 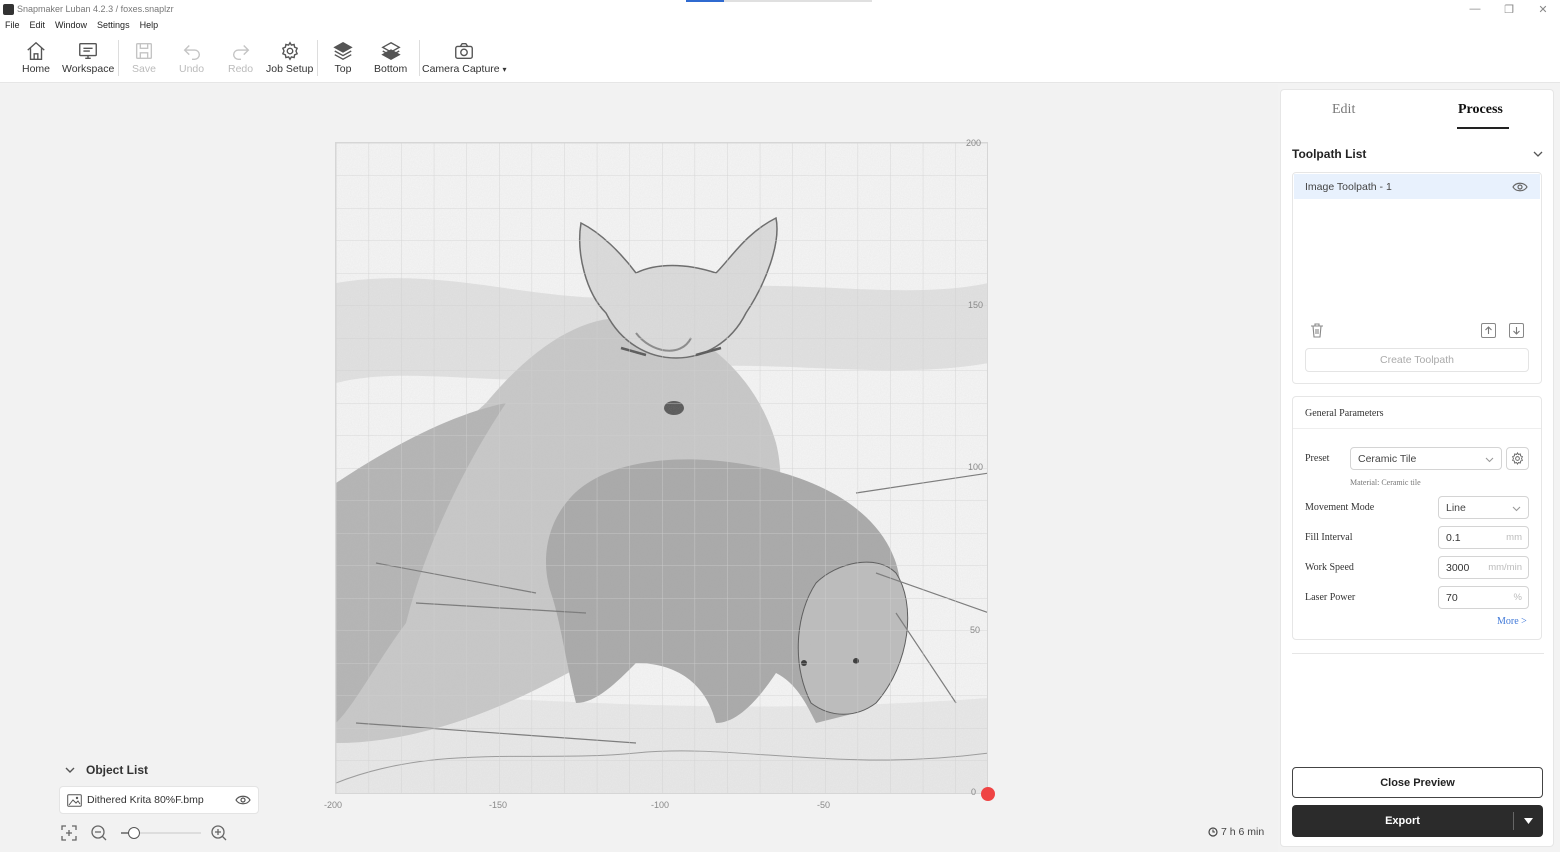 I want to click on move-up-icon, so click(x=1488, y=330).